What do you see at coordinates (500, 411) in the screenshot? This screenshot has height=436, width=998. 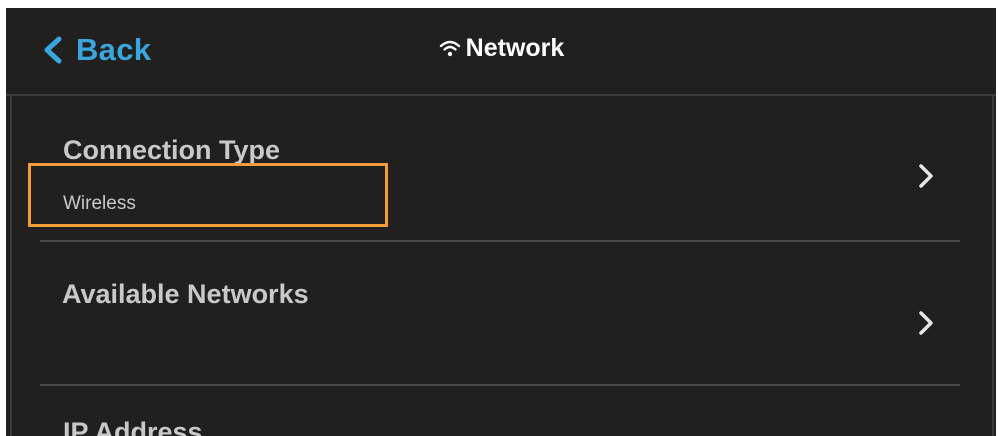 I see `ip-address-row: IP Address` at bounding box center [500, 411].